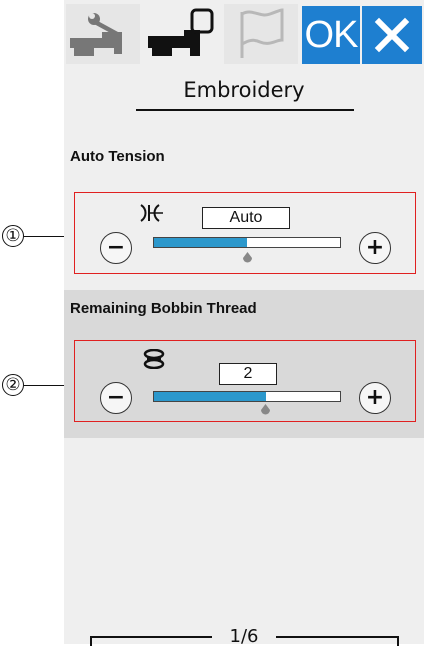  Describe the element at coordinates (375, 398) in the screenshot. I see `bobbin-increase-button: +` at that location.